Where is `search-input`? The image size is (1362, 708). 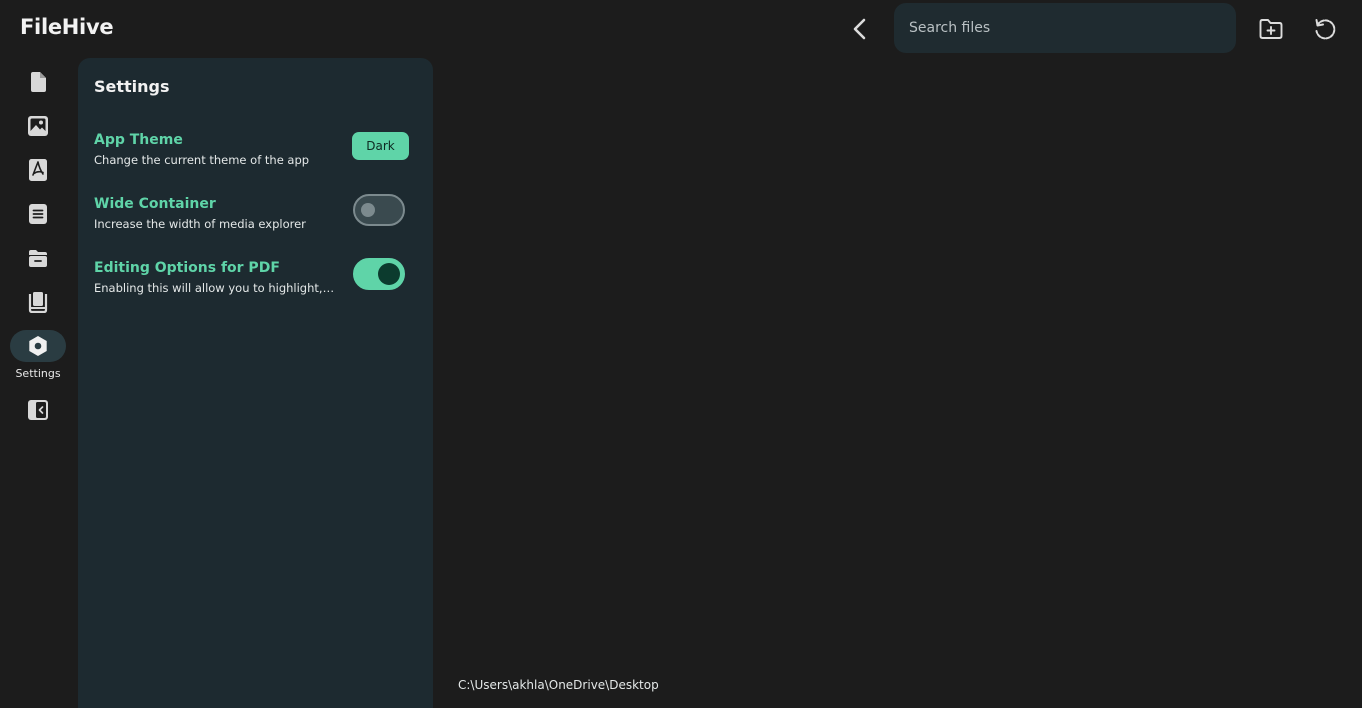 search-input is located at coordinates (1071, 28).